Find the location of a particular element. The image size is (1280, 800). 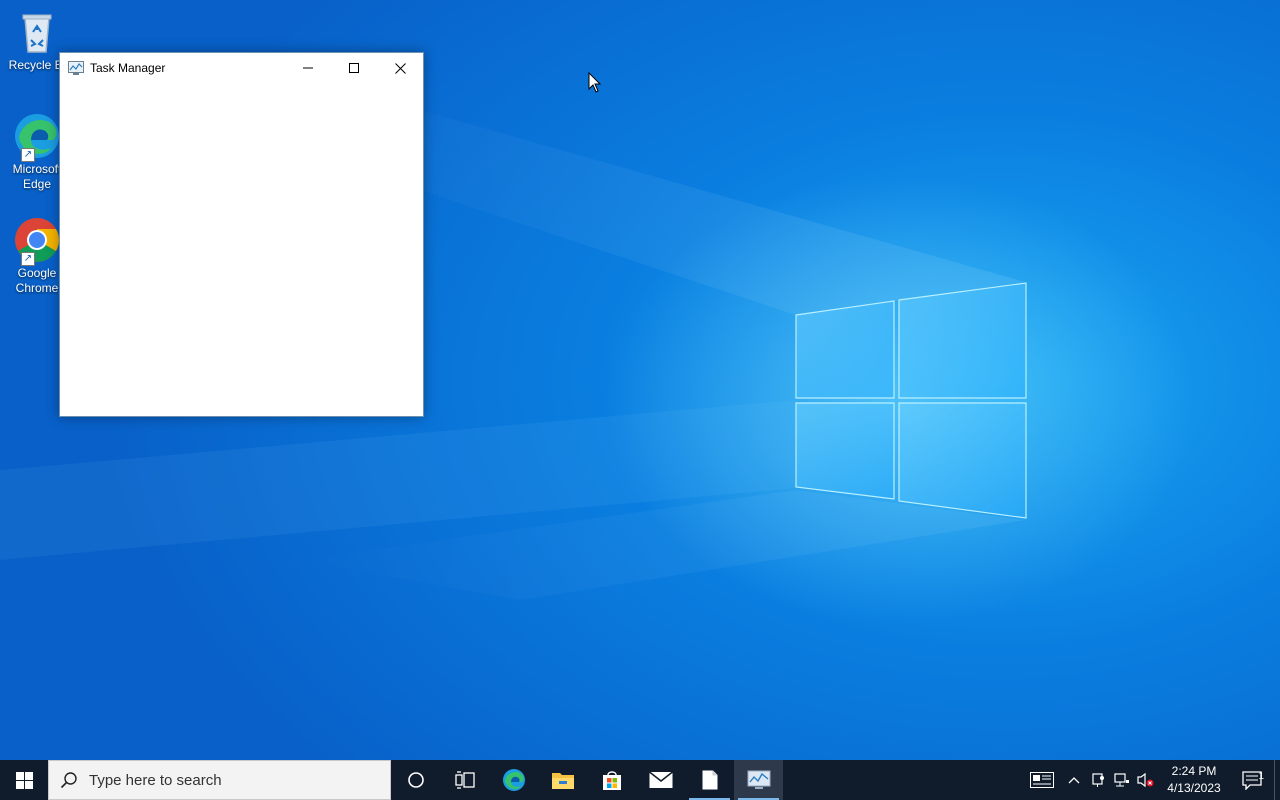

taskbar-cortana-button is located at coordinates (415, 780).